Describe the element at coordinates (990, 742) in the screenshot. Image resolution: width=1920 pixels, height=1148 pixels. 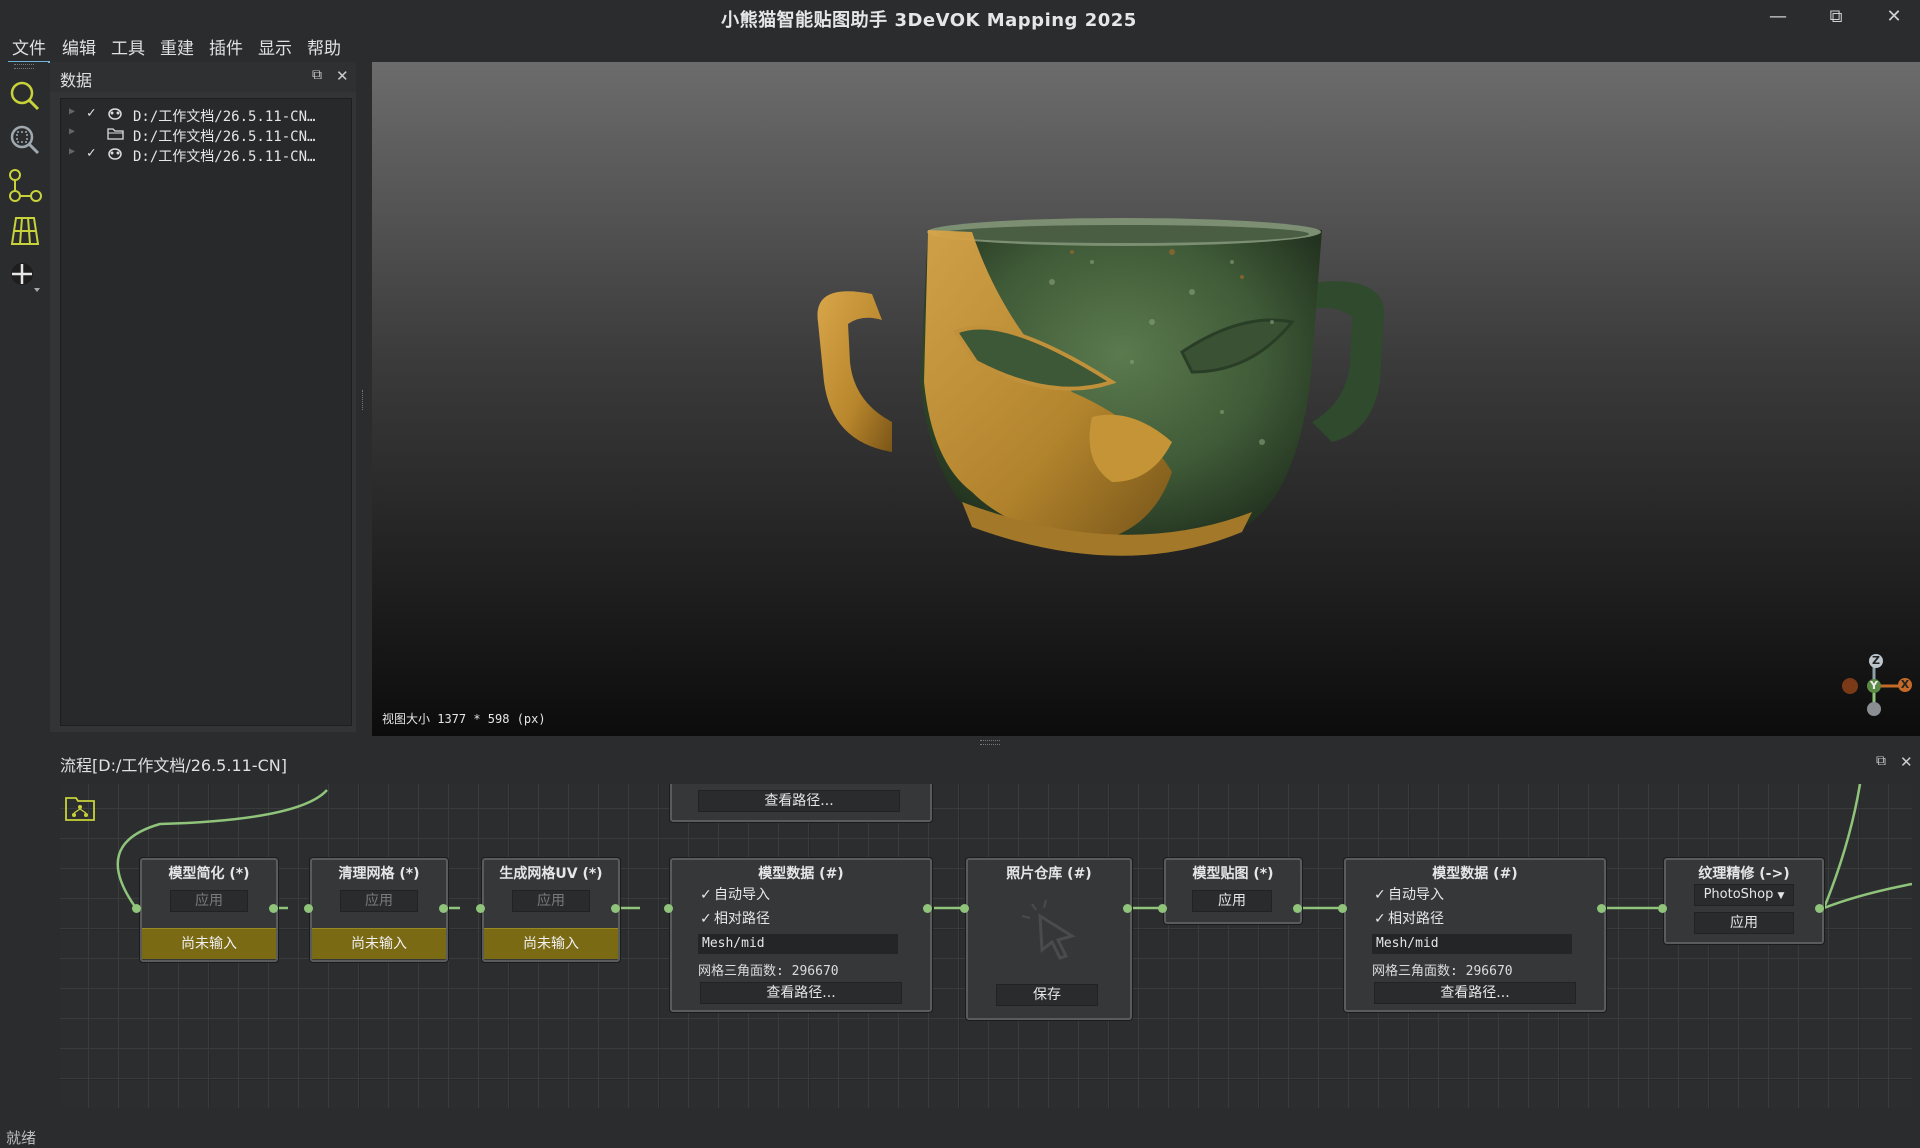
I see `horizontal-splitter` at that location.